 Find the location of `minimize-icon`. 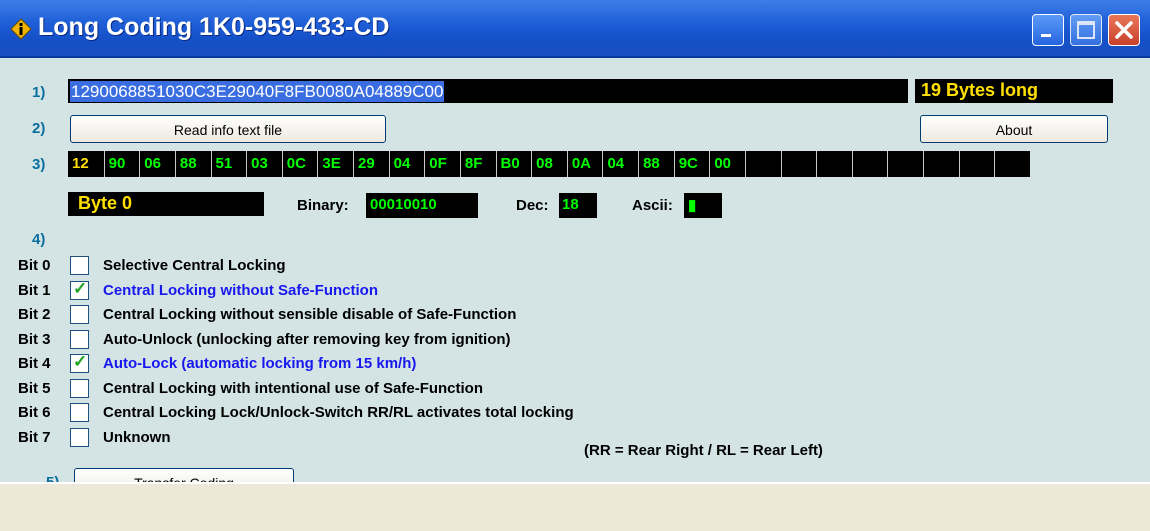

minimize-icon is located at coordinates (1046, 35).